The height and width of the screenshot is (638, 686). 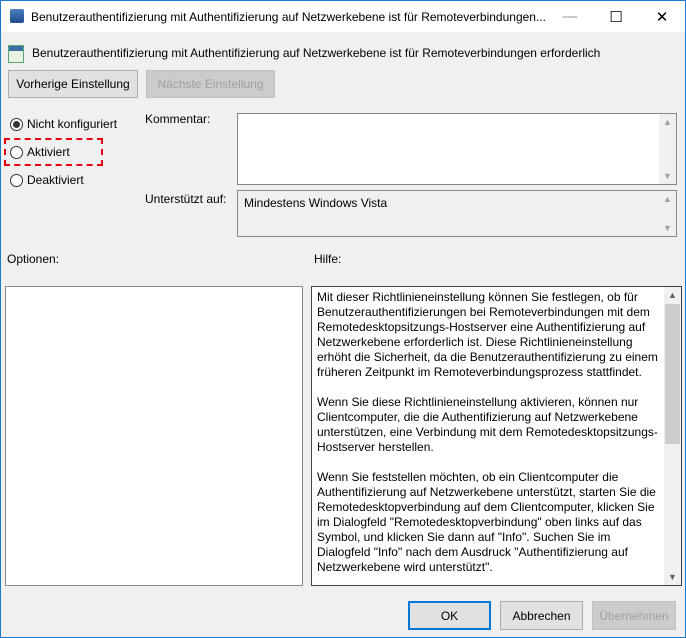 I want to click on radio-not-configured: Nicht konfiguriert, so click(x=63, y=124).